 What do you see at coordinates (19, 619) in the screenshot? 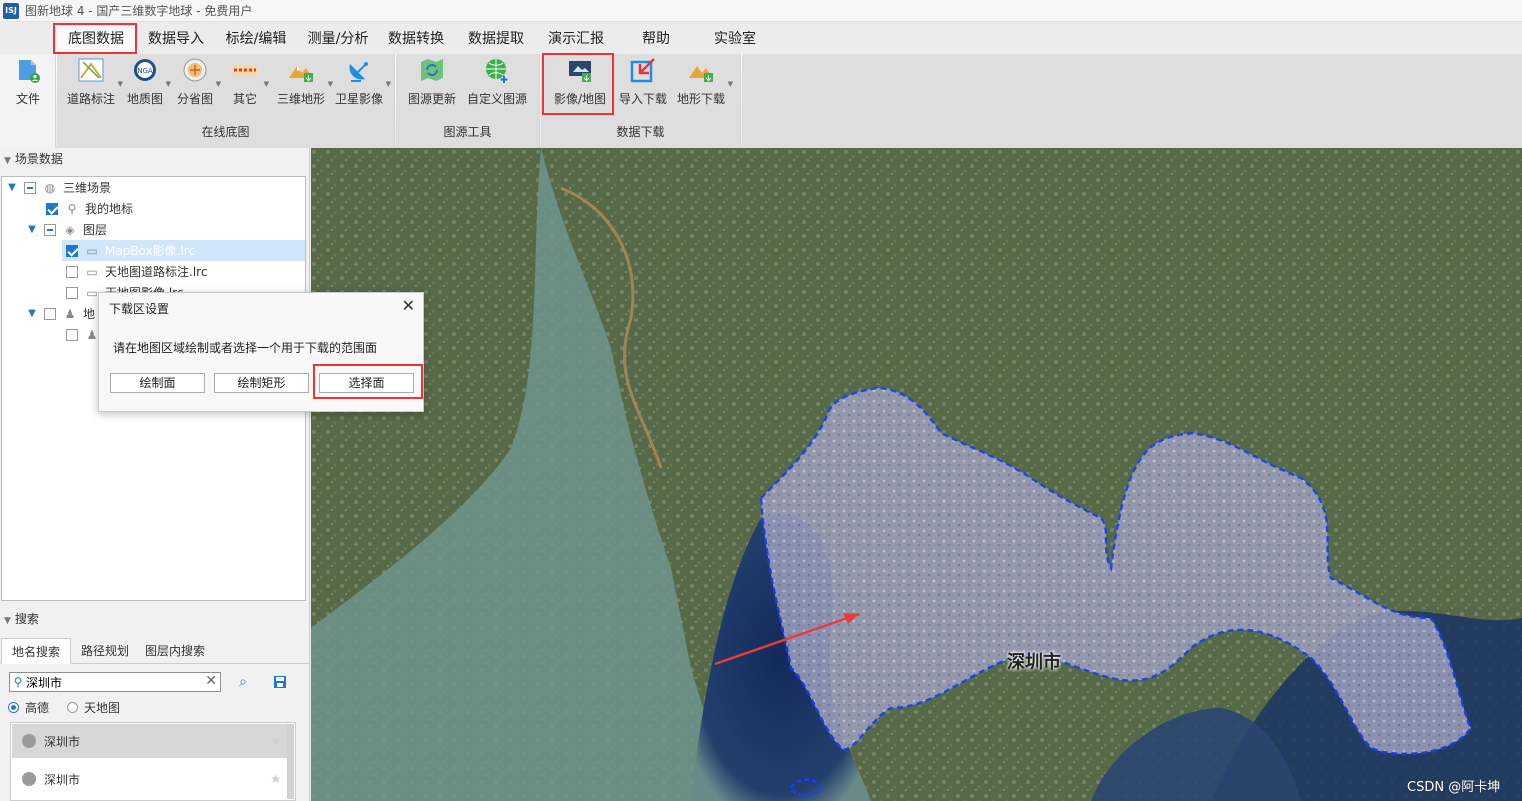
I see `search-header: ▼ 搜索` at bounding box center [19, 619].